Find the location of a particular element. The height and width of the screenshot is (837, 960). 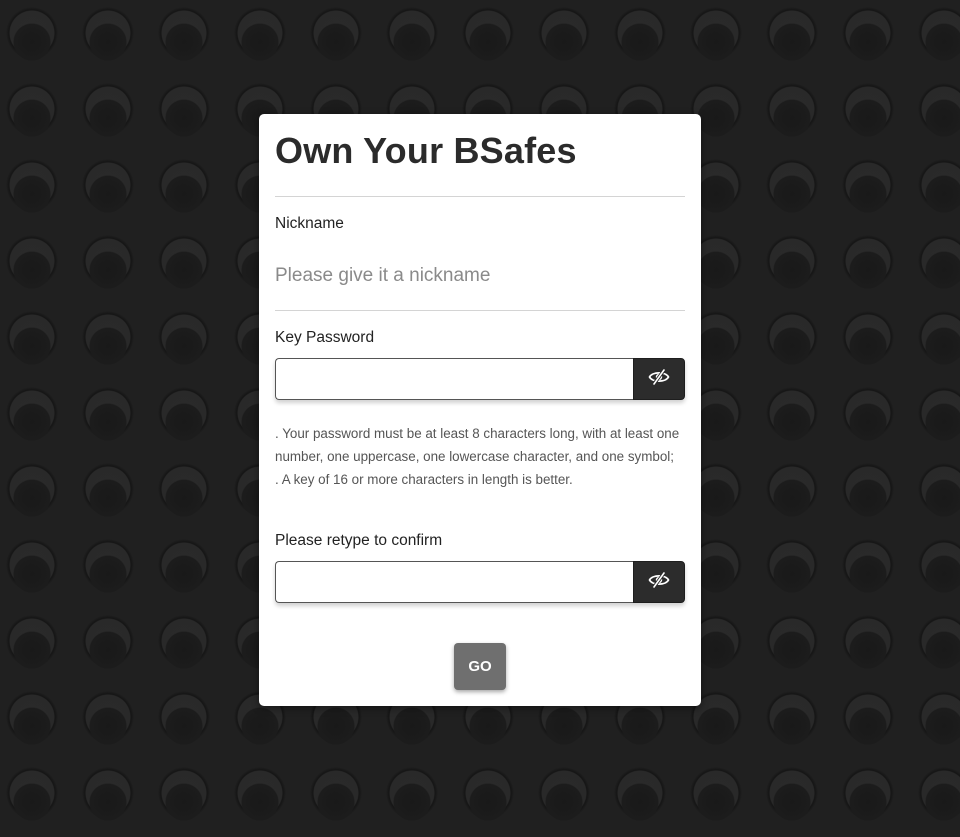

go-button: GO is located at coordinates (480, 666).